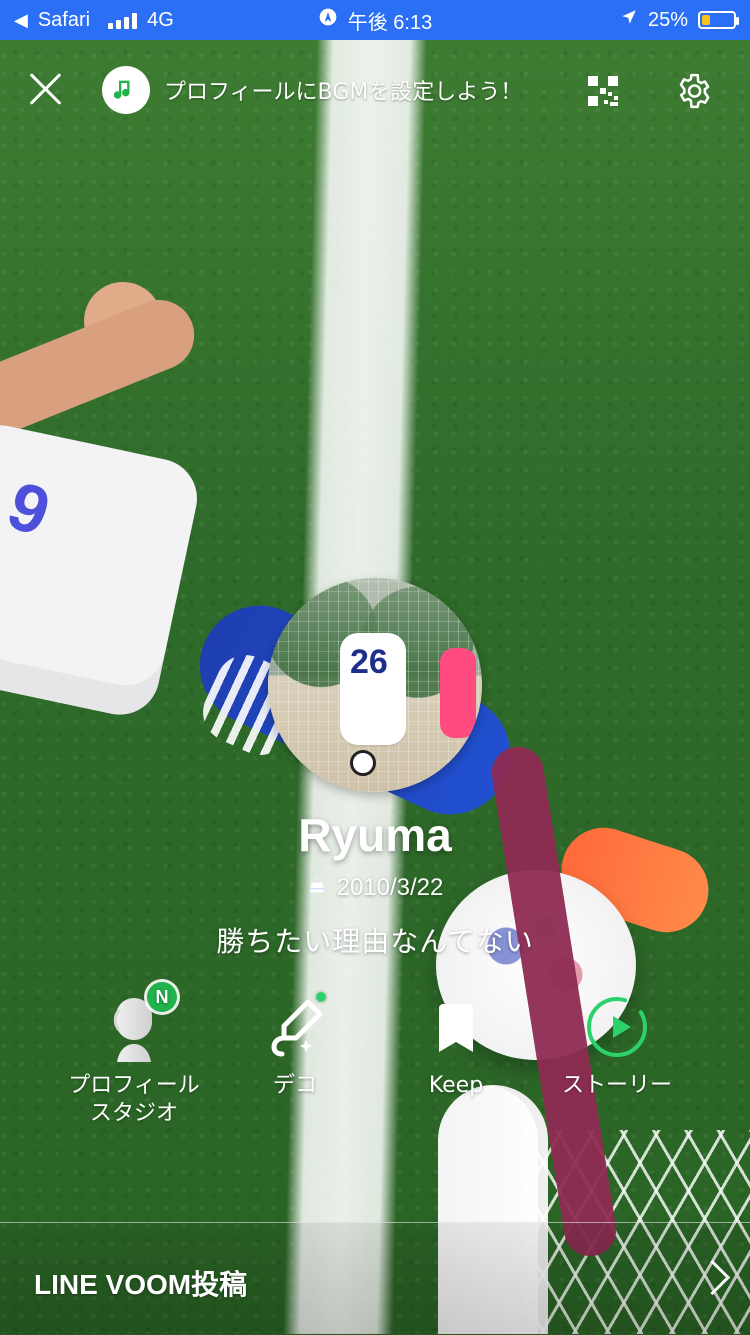  I want to click on profile-birthday: 2010/3/22, so click(375, 888).